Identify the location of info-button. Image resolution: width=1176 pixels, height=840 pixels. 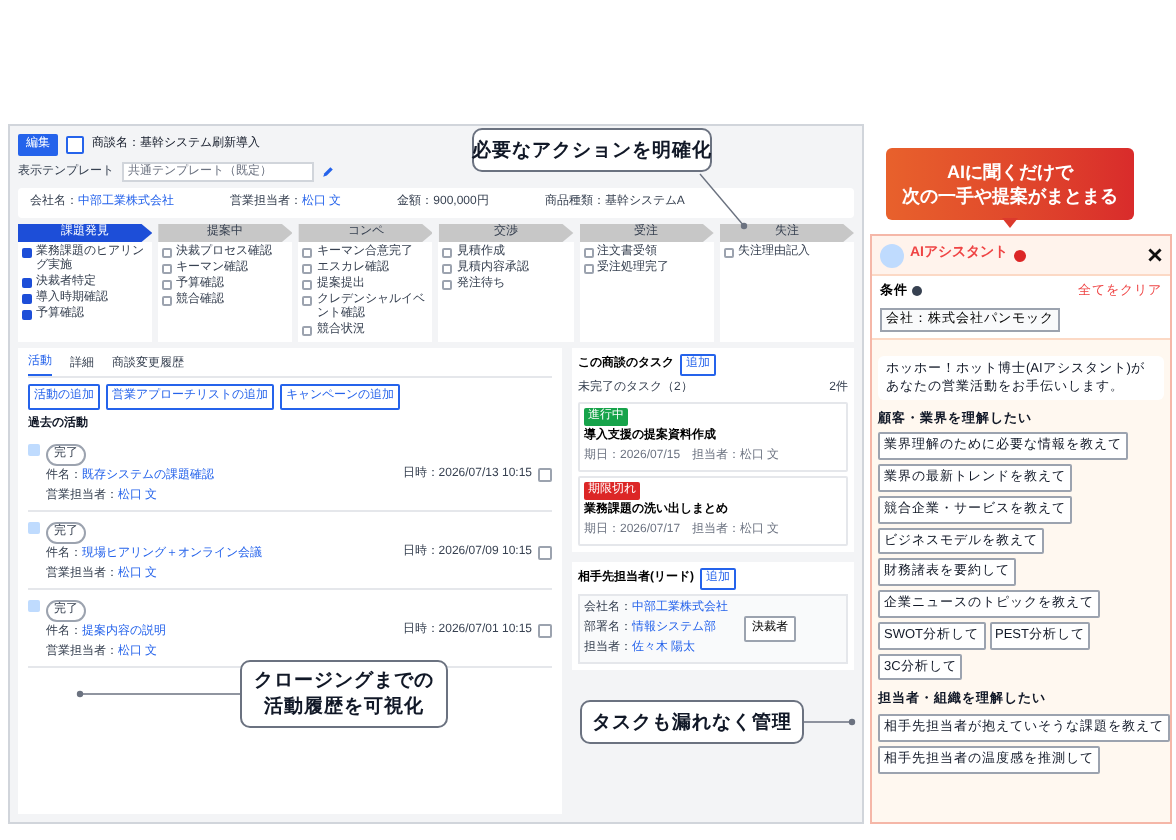
(75, 145).